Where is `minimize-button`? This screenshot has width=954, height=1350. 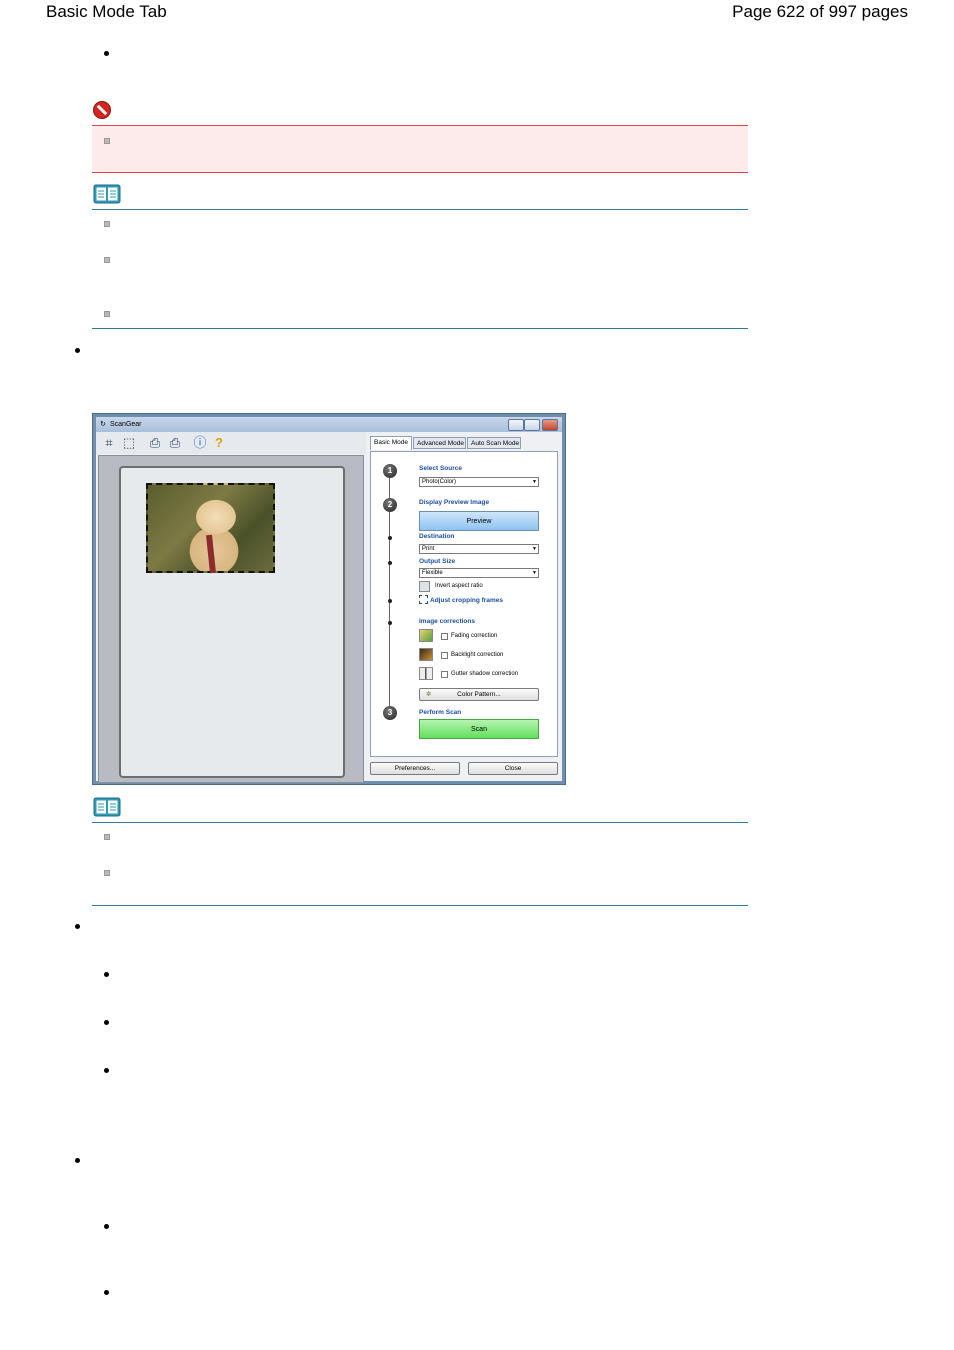
minimize-button is located at coordinates (516, 425).